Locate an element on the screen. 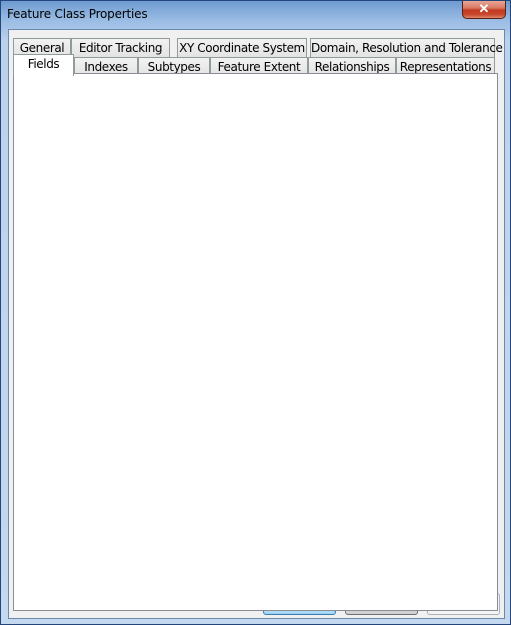 This screenshot has height=625, width=511. close-icon: ✕ is located at coordinates (484, 8).